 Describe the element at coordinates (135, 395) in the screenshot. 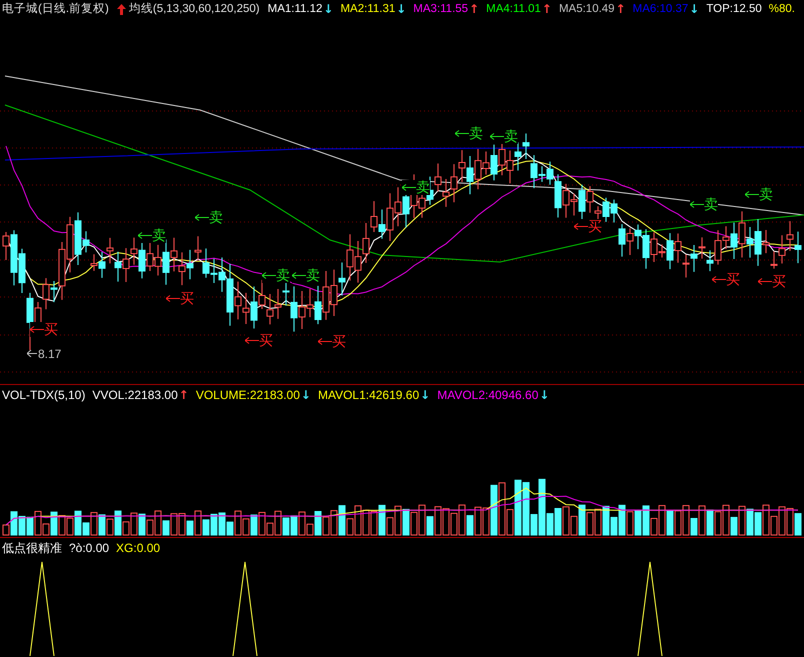

I see `indicator-reading: VVOL:22183.00` at that location.